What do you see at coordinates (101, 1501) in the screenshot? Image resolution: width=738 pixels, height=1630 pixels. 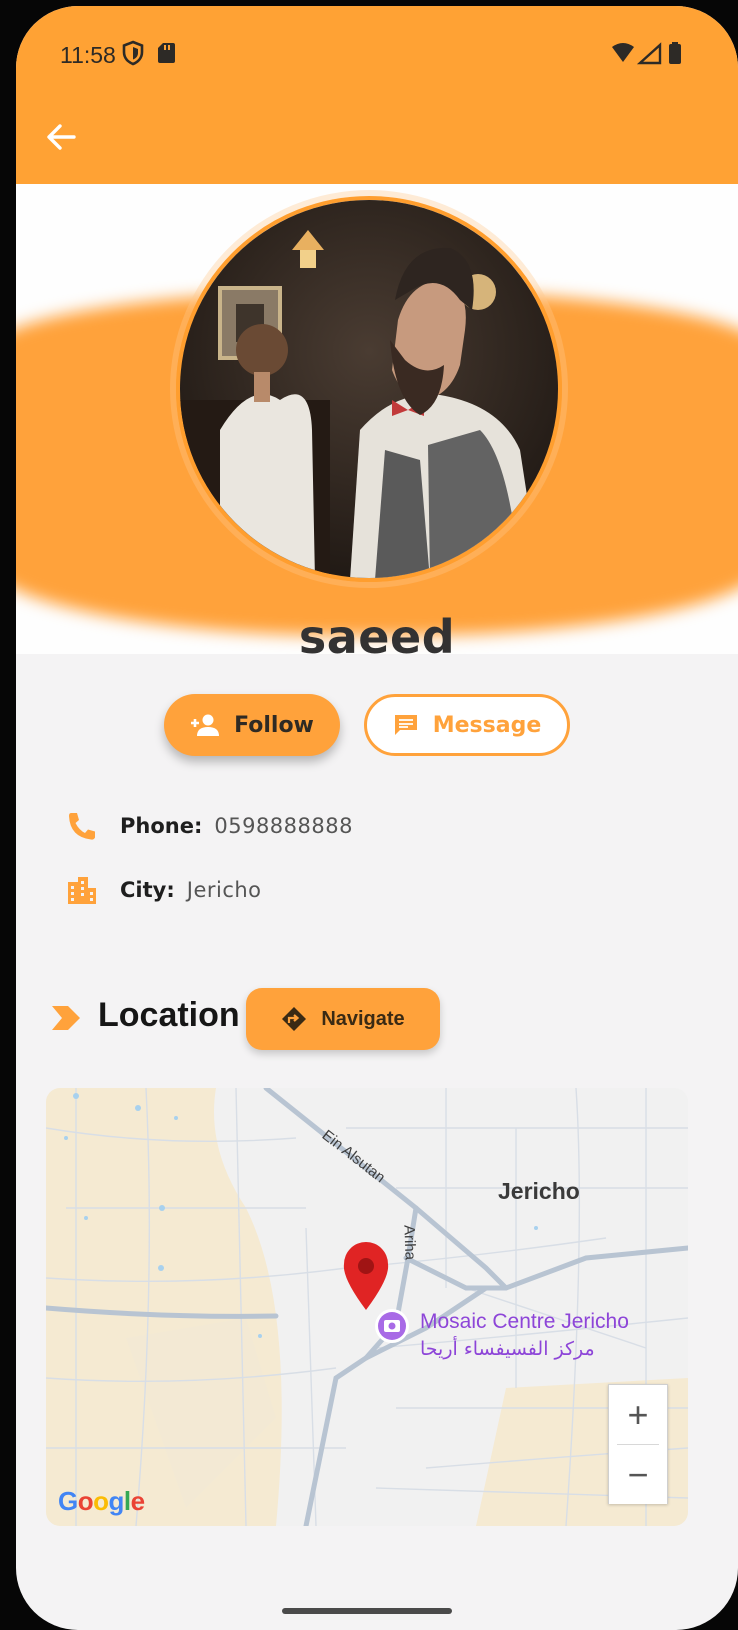 I see `google-logo: Google` at bounding box center [101, 1501].